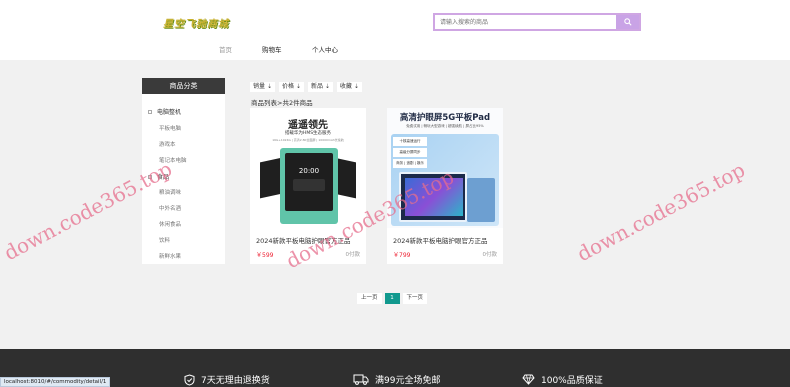 The image size is (790, 387). What do you see at coordinates (402, 255) in the screenshot?
I see `product-price: ￥799` at bounding box center [402, 255].